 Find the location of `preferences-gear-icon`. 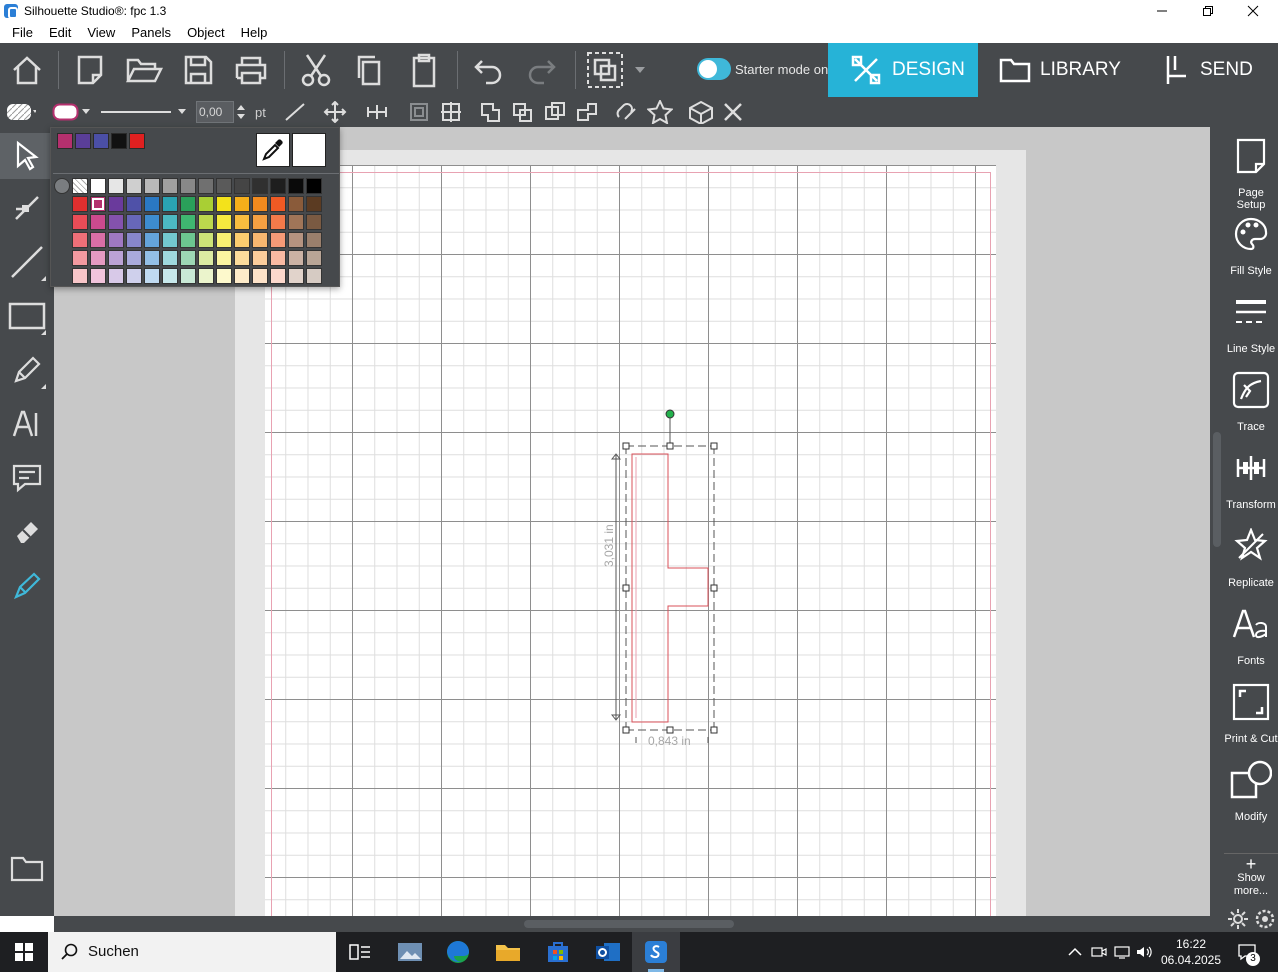

preferences-gear-icon is located at coordinates (1265, 919).